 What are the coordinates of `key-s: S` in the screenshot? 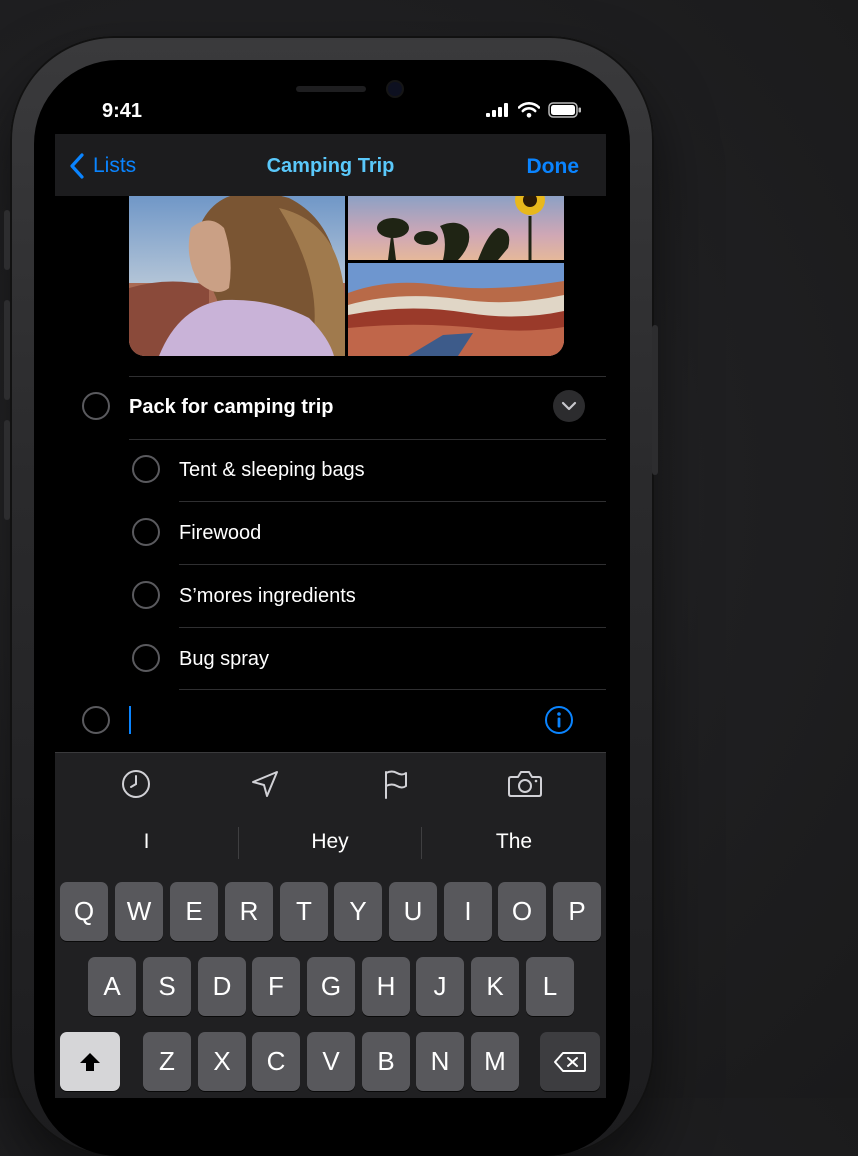 It's located at (167, 986).